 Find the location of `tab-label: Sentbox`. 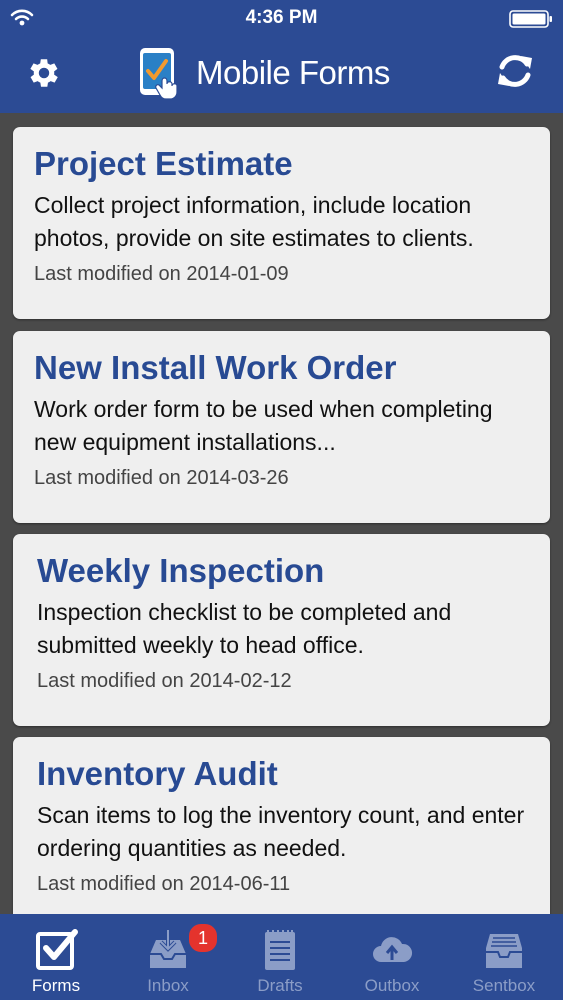

tab-label: Sentbox is located at coordinates (504, 985).